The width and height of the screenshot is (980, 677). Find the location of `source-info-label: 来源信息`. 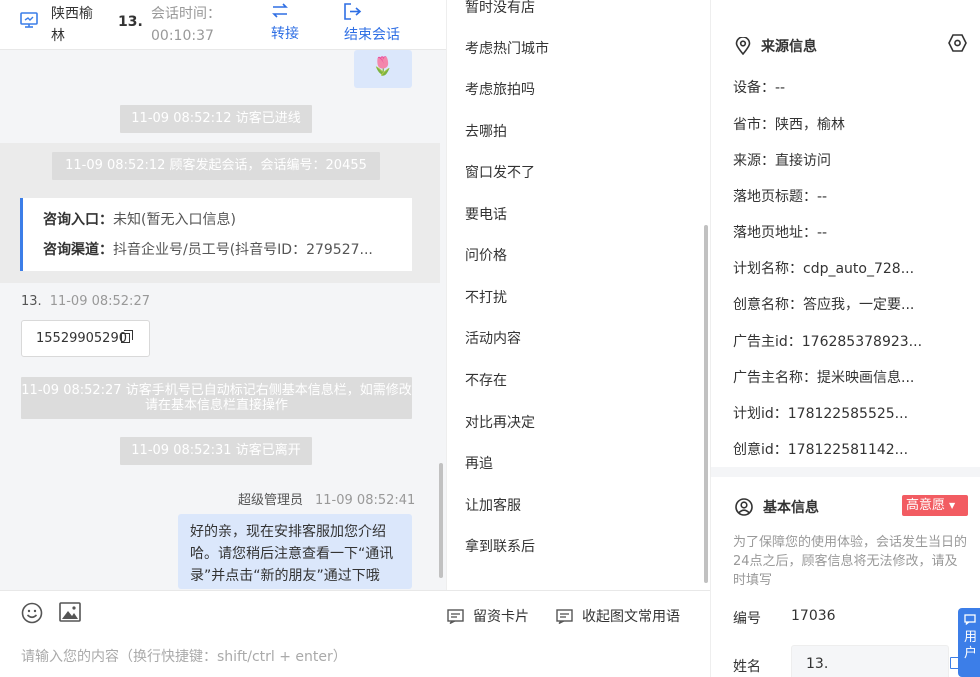

source-info-label: 来源信息 is located at coordinates (789, 47).